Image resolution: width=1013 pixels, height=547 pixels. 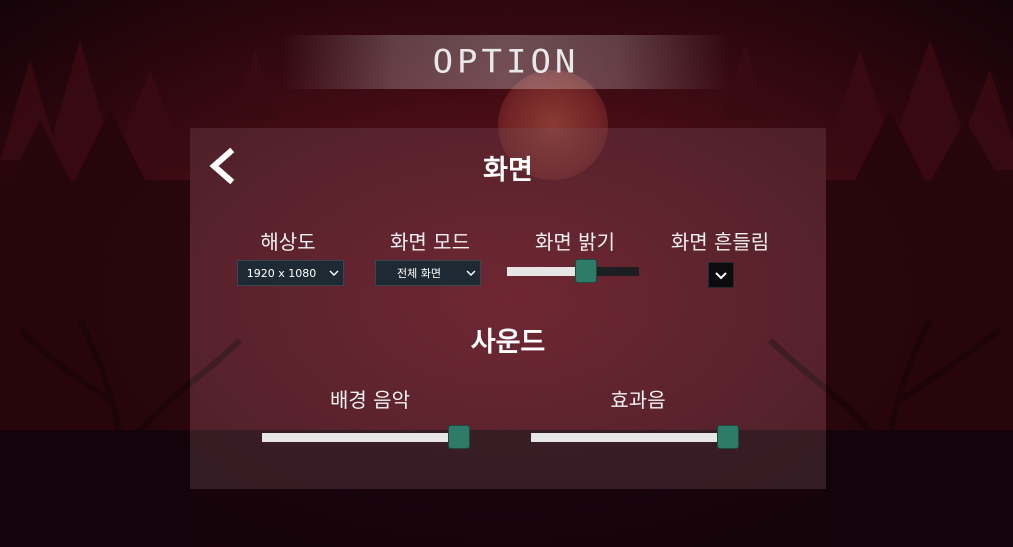 I want to click on page-title: OPTION, so click(x=506, y=62).